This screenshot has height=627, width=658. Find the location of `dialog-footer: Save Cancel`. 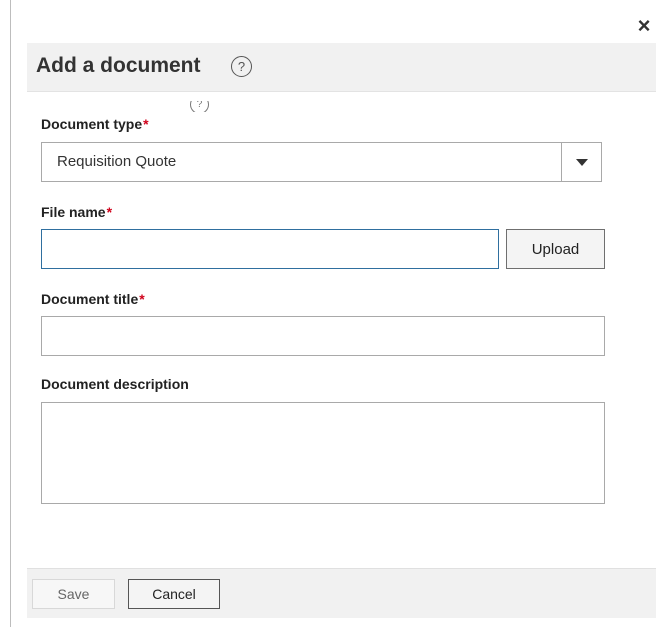

dialog-footer: Save Cancel is located at coordinates (341, 593).